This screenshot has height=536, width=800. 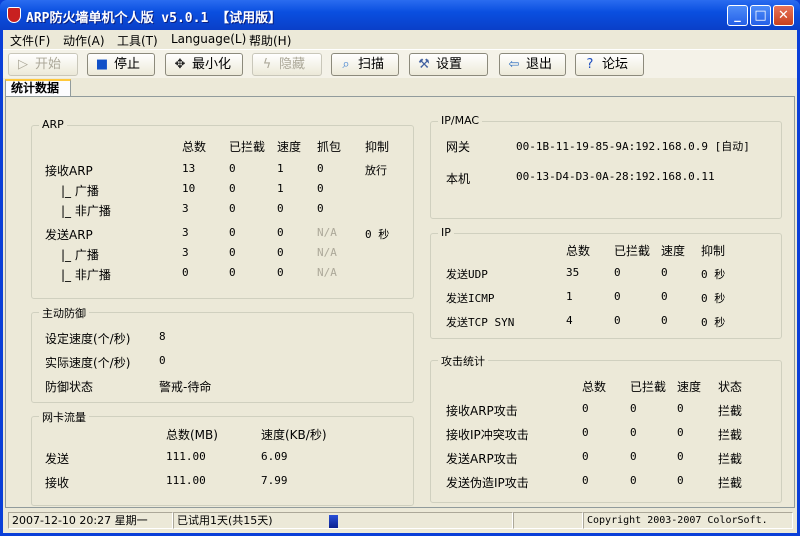 What do you see at coordinates (84, 40) in the screenshot?
I see `menu-action: 动作(A)` at bounding box center [84, 40].